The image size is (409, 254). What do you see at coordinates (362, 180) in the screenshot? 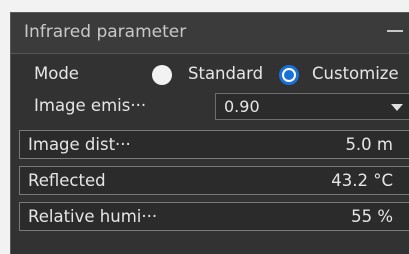
I see `reflected-value: 43.2 °C` at bounding box center [362, 180].